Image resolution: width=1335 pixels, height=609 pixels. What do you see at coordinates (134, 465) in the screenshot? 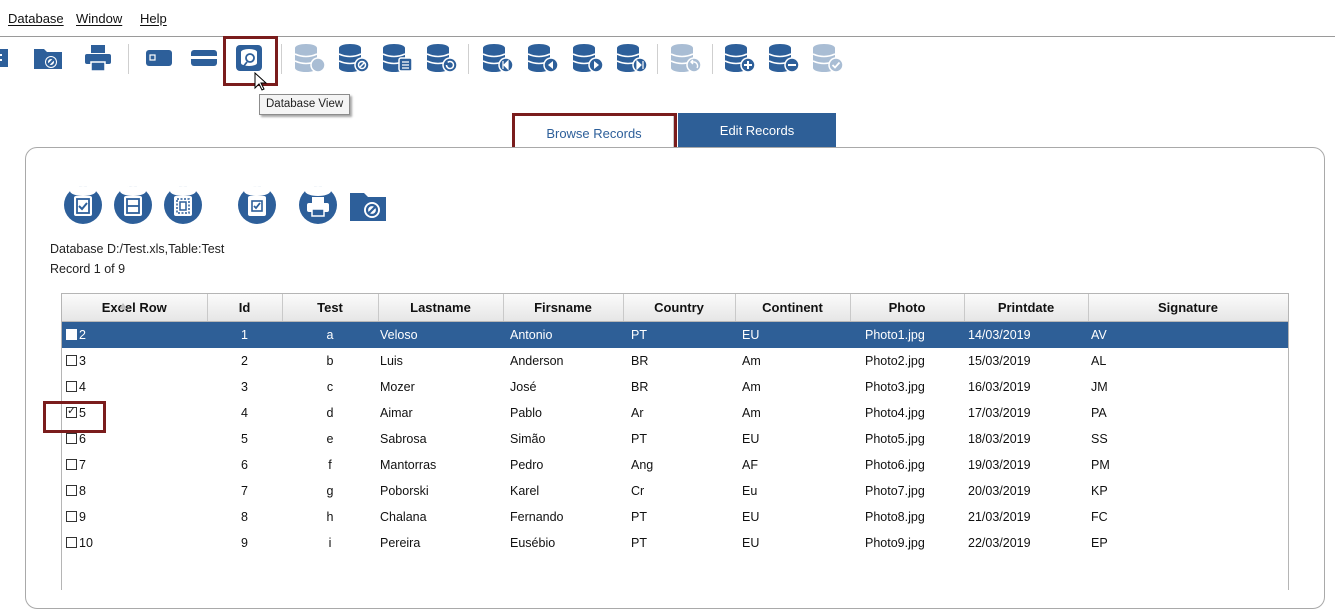
I see `cell-excel-row: 7` at bounding box center [134, 465].